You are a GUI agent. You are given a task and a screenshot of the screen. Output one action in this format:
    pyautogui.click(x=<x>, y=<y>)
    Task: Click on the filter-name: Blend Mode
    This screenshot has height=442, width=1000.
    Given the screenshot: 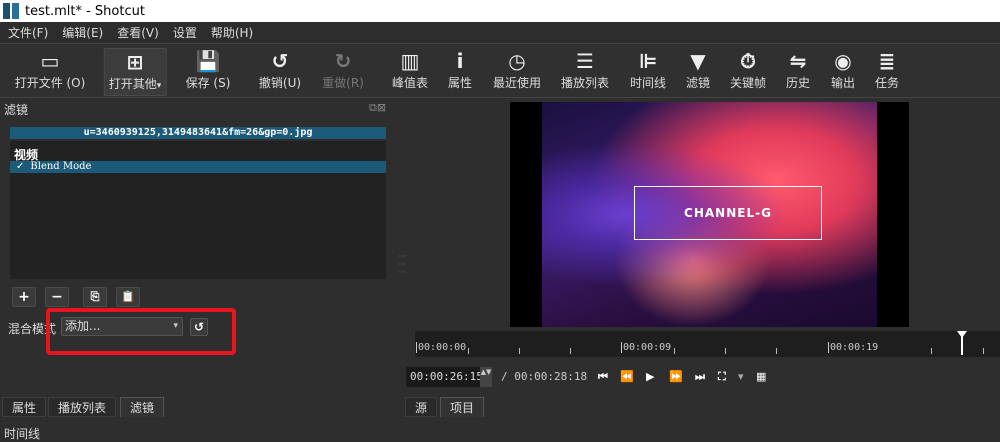 What is the action you would take?
    pyautogui.click(x=61, y=166)
    